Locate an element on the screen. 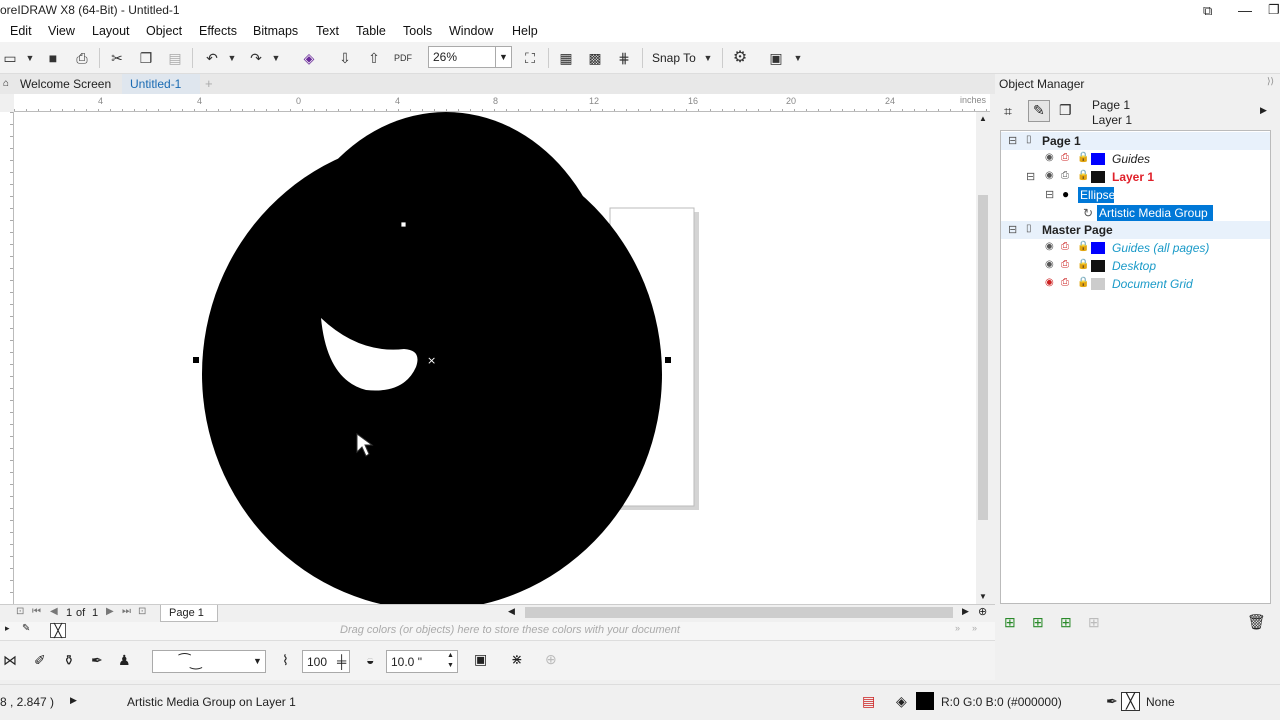 The image size is (1280, 720). outline-none-icon: ╳ is located at coordinates (1130, 701).